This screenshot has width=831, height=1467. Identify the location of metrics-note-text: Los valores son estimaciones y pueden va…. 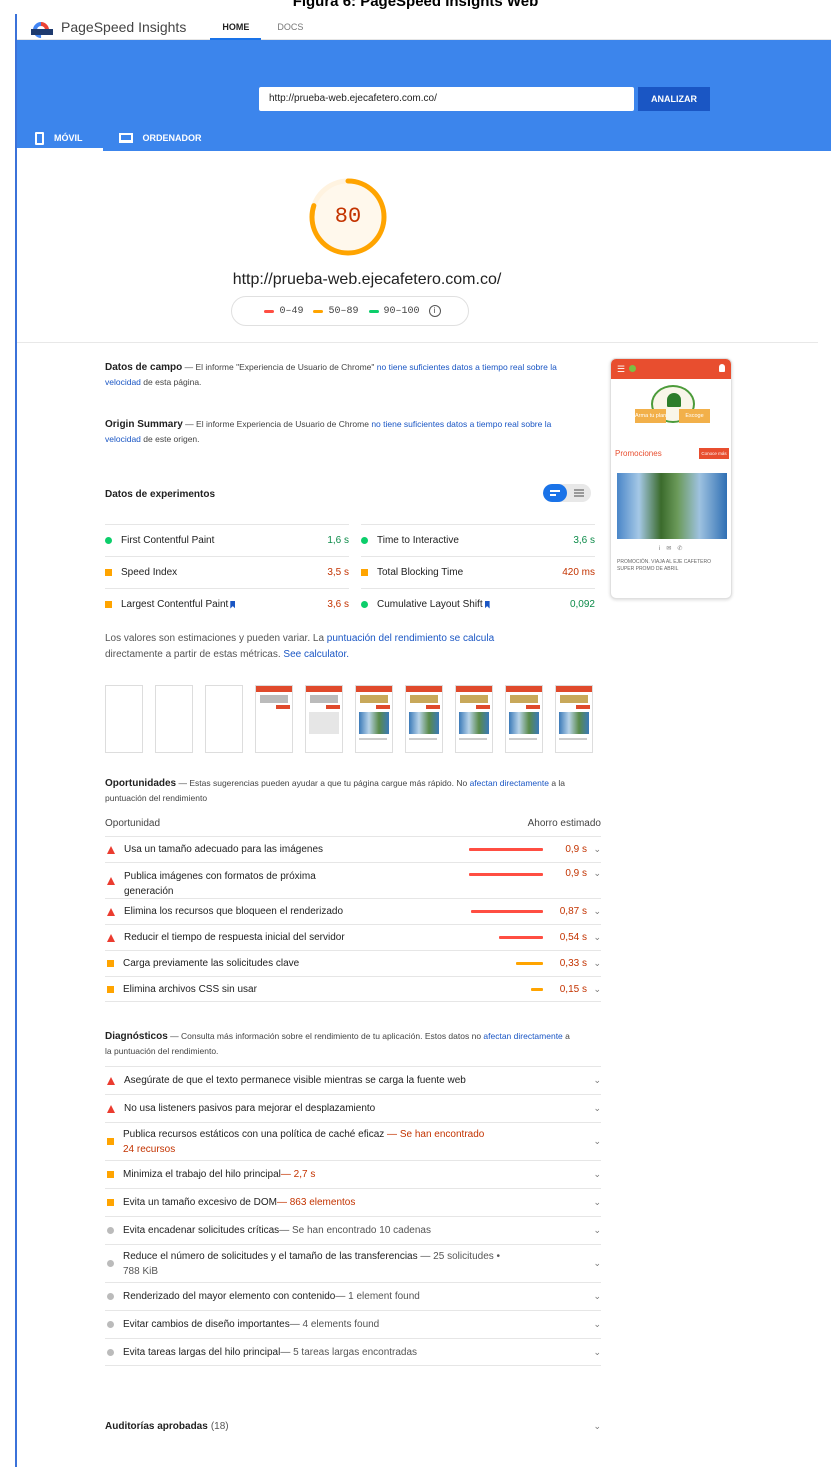
(216, 638).